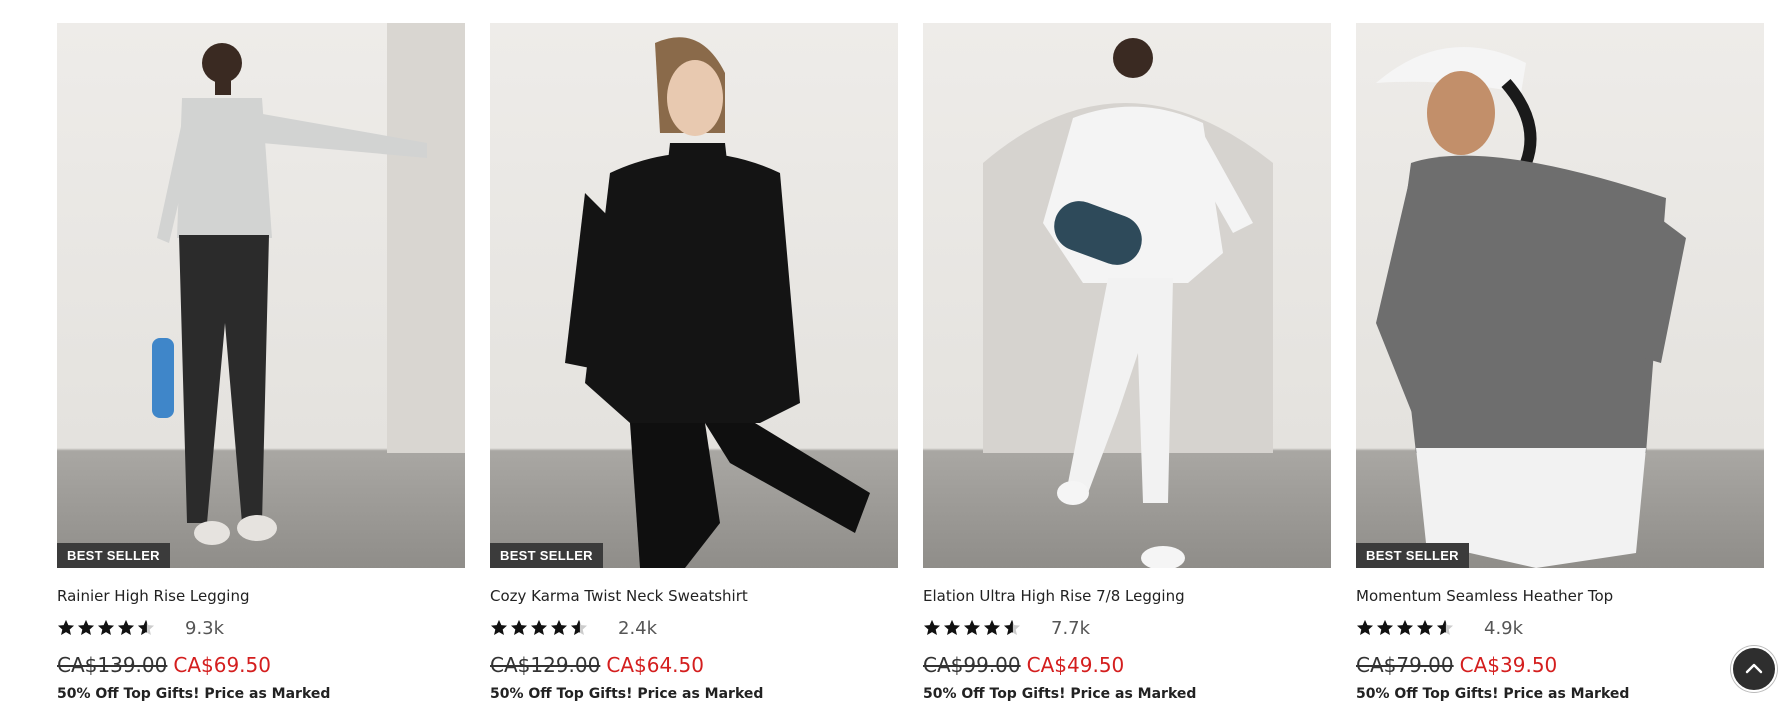 This screenshot has height=706, width=1787. What do you see at coordinates (222, 665) in the screenshot?
I see `sale-price: CA$69.50` at bounding box center [222, 665].